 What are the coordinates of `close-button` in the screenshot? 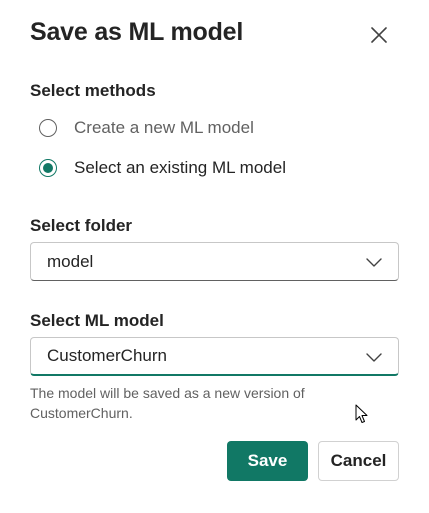 It's located at (379, 35).